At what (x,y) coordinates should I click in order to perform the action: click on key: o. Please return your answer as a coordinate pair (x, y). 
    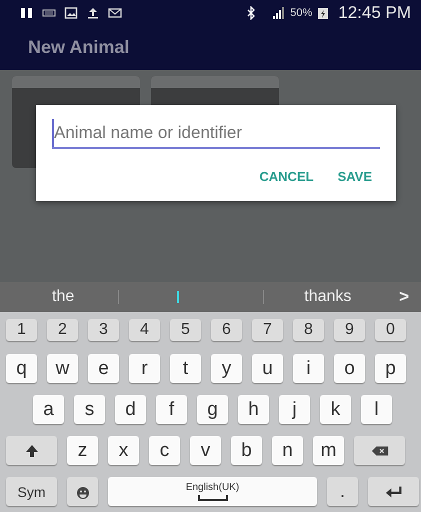
    Looking at the image, I should click on (349, 368).